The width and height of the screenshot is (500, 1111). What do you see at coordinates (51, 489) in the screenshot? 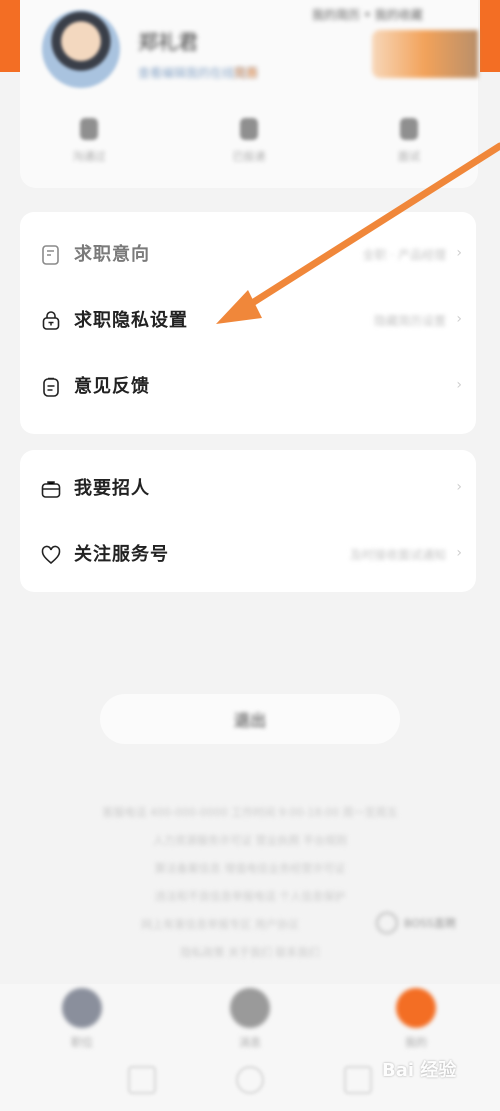
I see `briefcase-icon` at bounding box center [51, 489].